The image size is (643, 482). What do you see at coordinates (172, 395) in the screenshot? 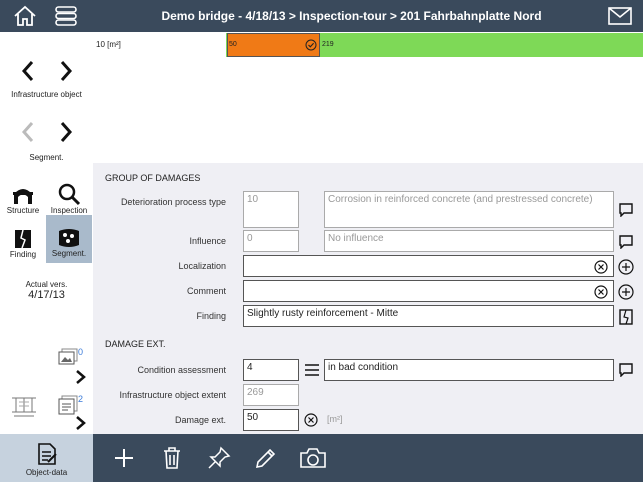
I see `extent-label: Infrastructure object extent` at bounding box center [172, 395].